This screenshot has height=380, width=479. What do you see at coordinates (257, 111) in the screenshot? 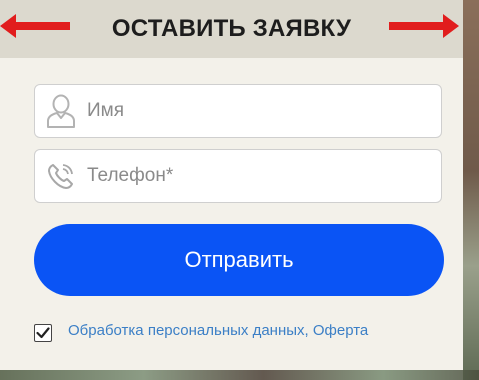
I see `name-input` at bounding box center [257, 111].